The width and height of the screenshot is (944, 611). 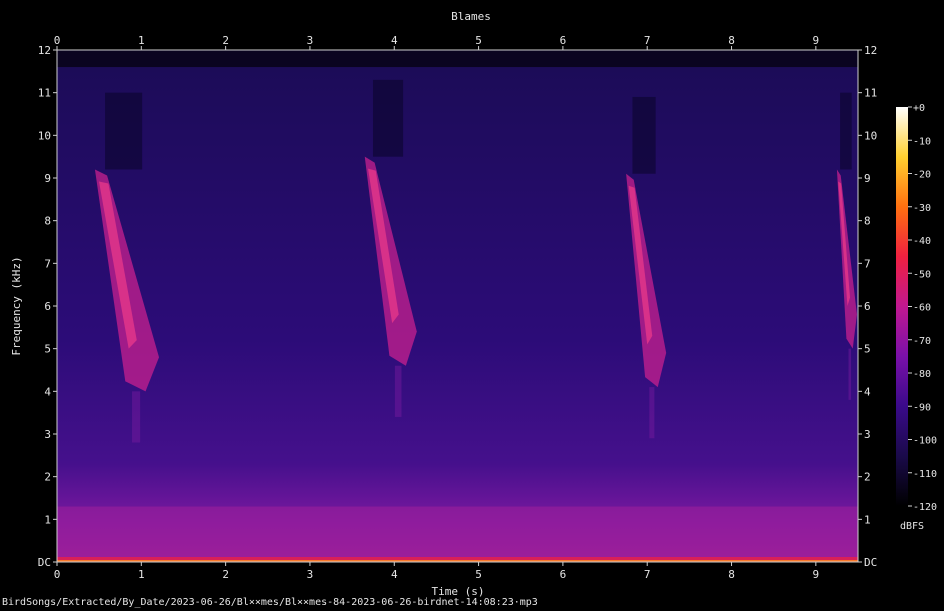 What do you see at coordinates (47, 477) in the screenshot?
I see `y-tick-label-left: 2` at bounding box center [47, 477].